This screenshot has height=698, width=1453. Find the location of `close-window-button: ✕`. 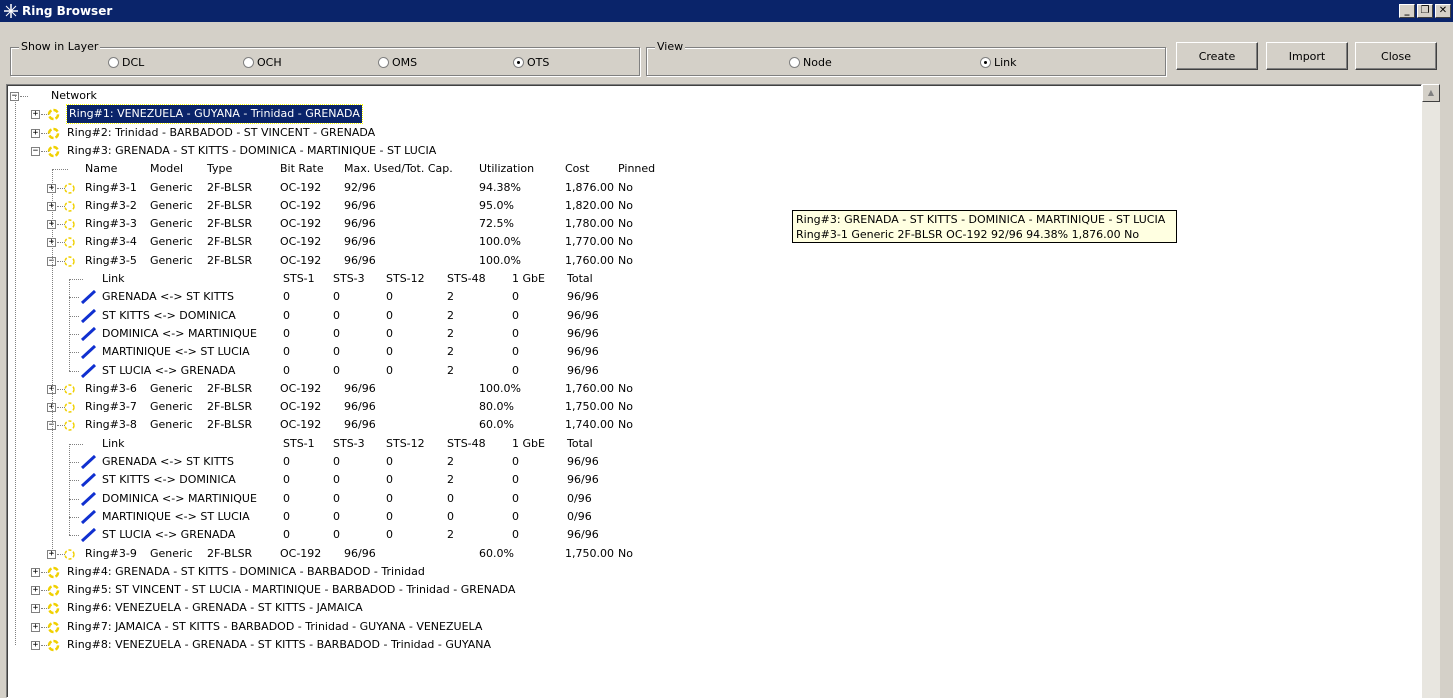

close-window-button: ✕ is located at coordinates (1443, 11).